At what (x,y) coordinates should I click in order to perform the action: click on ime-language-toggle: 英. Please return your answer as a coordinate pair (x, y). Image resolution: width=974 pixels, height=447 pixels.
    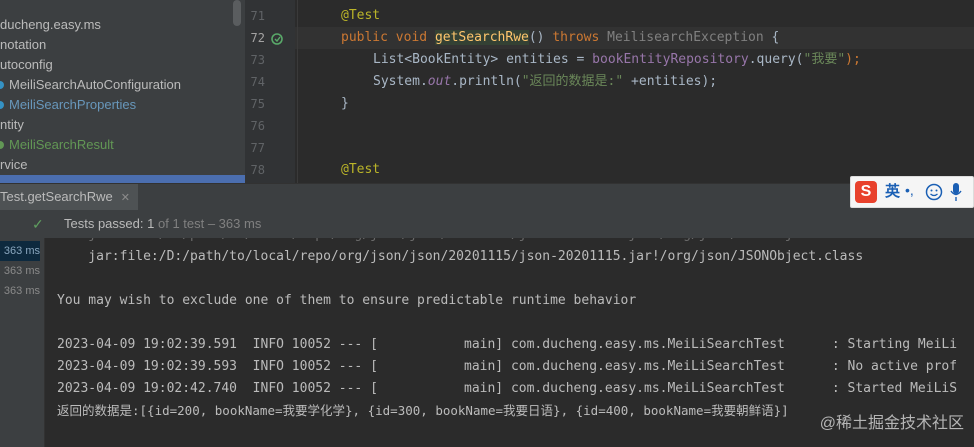
    Looking at the image, I should click on (892, 192).